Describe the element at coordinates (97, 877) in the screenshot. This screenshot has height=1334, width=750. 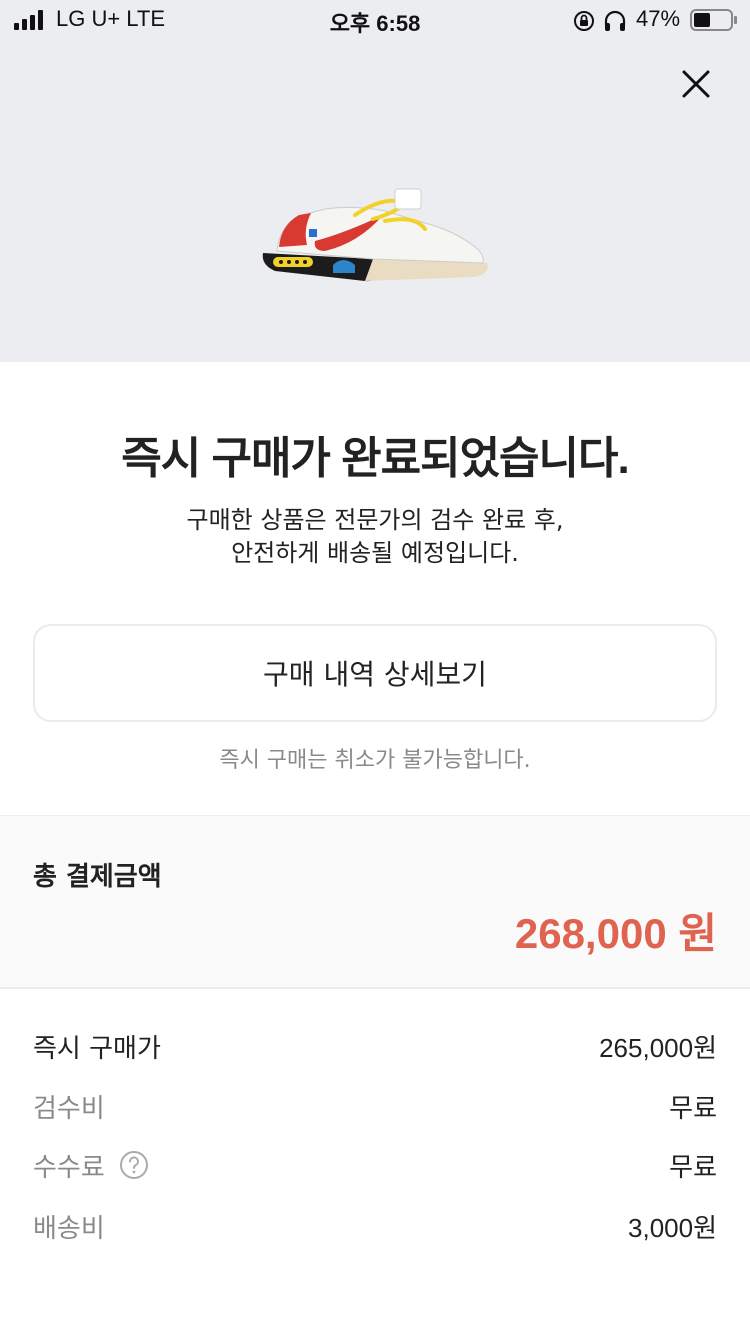
I see `total-payment-label: 총 결제금액` at that location.